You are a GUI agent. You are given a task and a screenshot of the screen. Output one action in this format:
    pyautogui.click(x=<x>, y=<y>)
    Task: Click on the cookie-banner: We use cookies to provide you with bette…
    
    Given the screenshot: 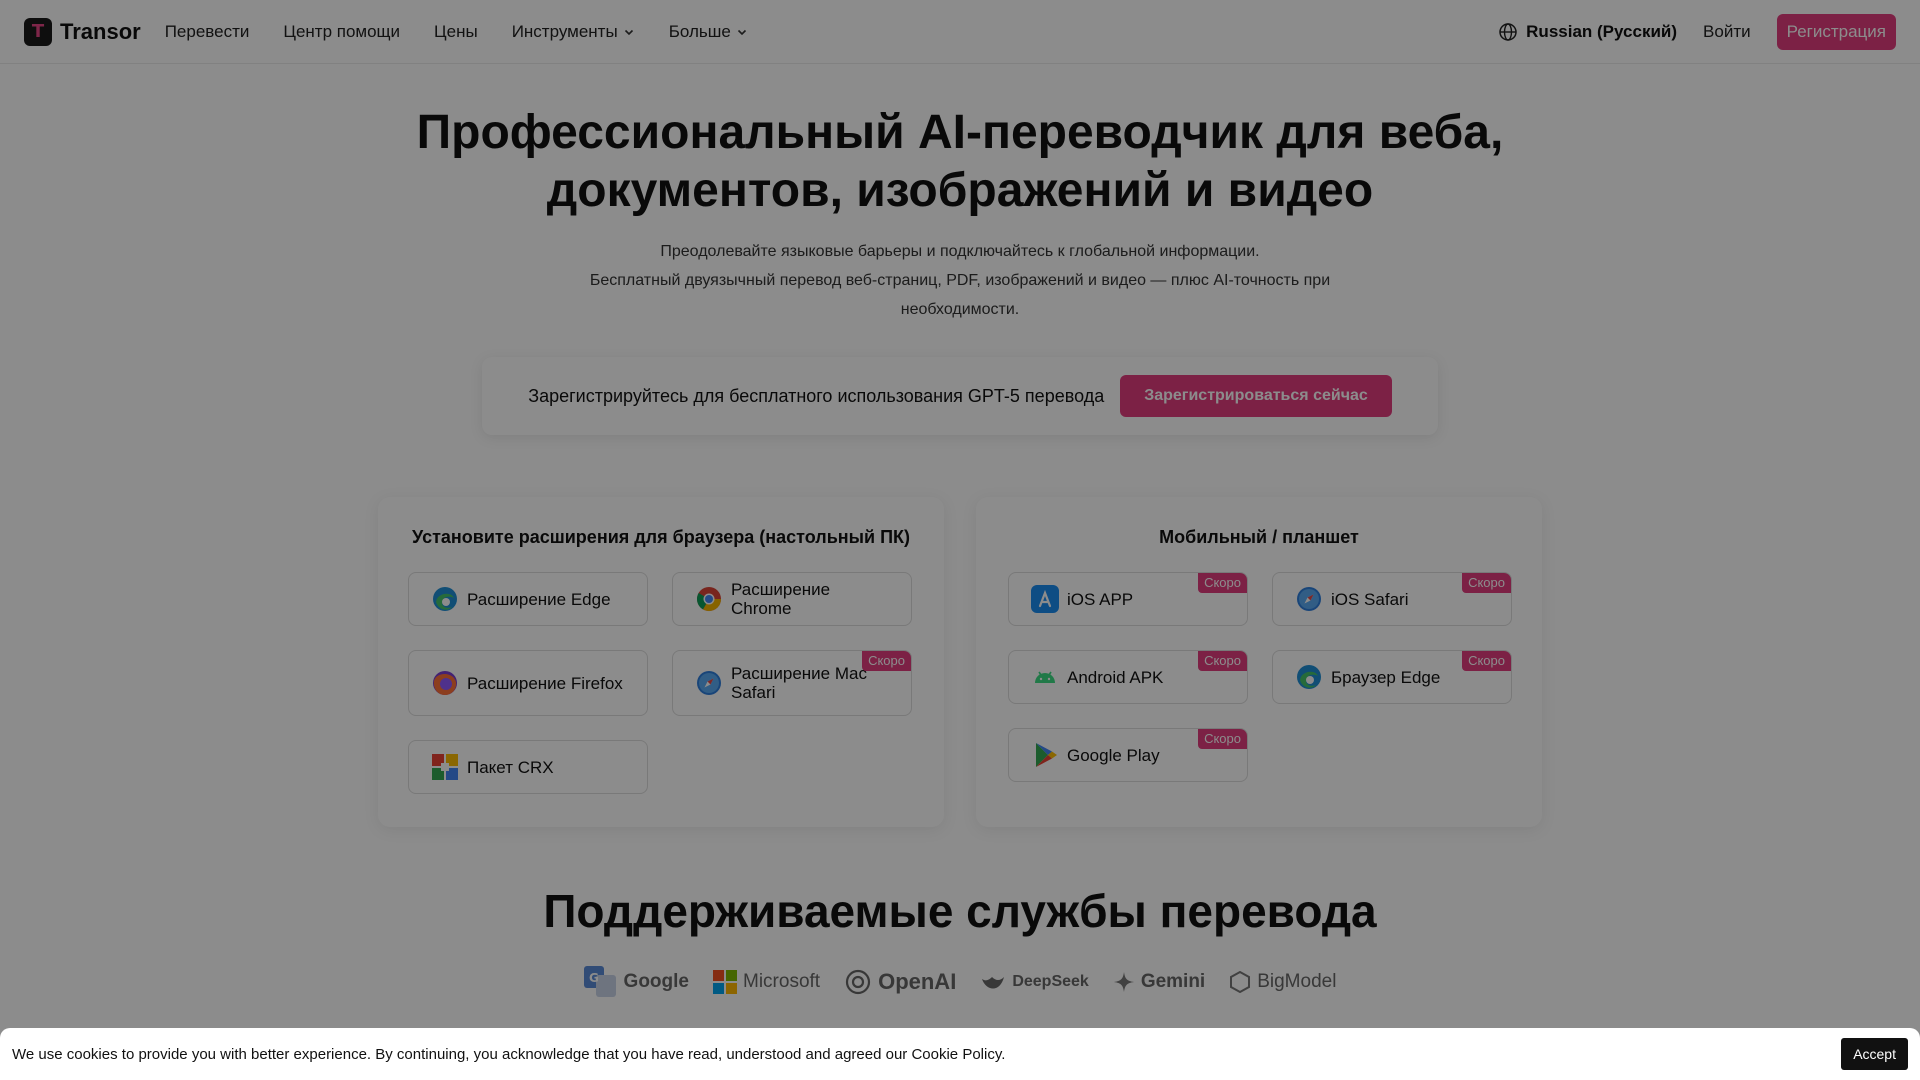 What is the action you would take?
    pyautogui.click(x=960, y=1054)
    